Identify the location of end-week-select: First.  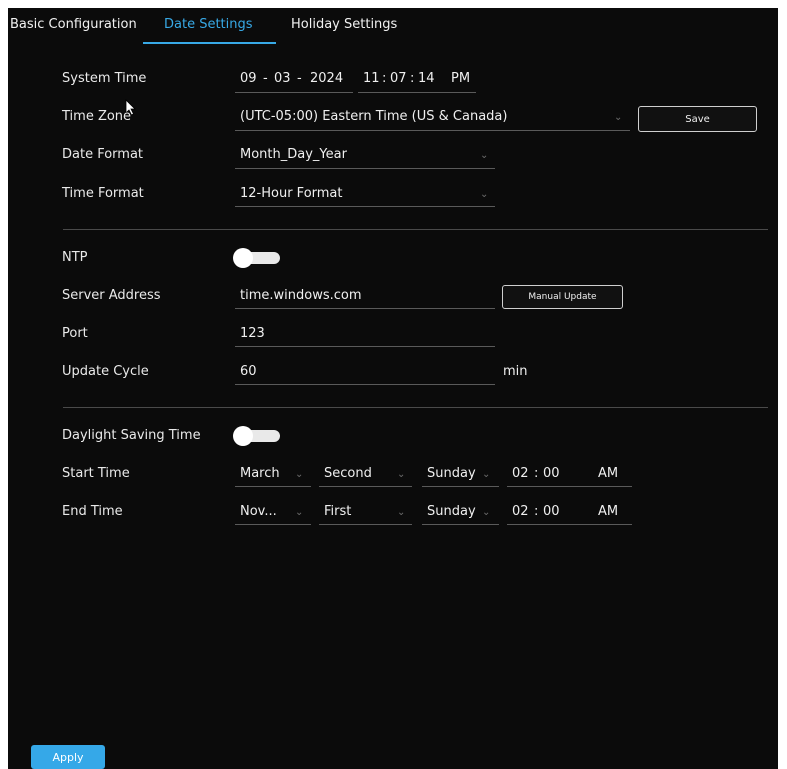
(337, 511).